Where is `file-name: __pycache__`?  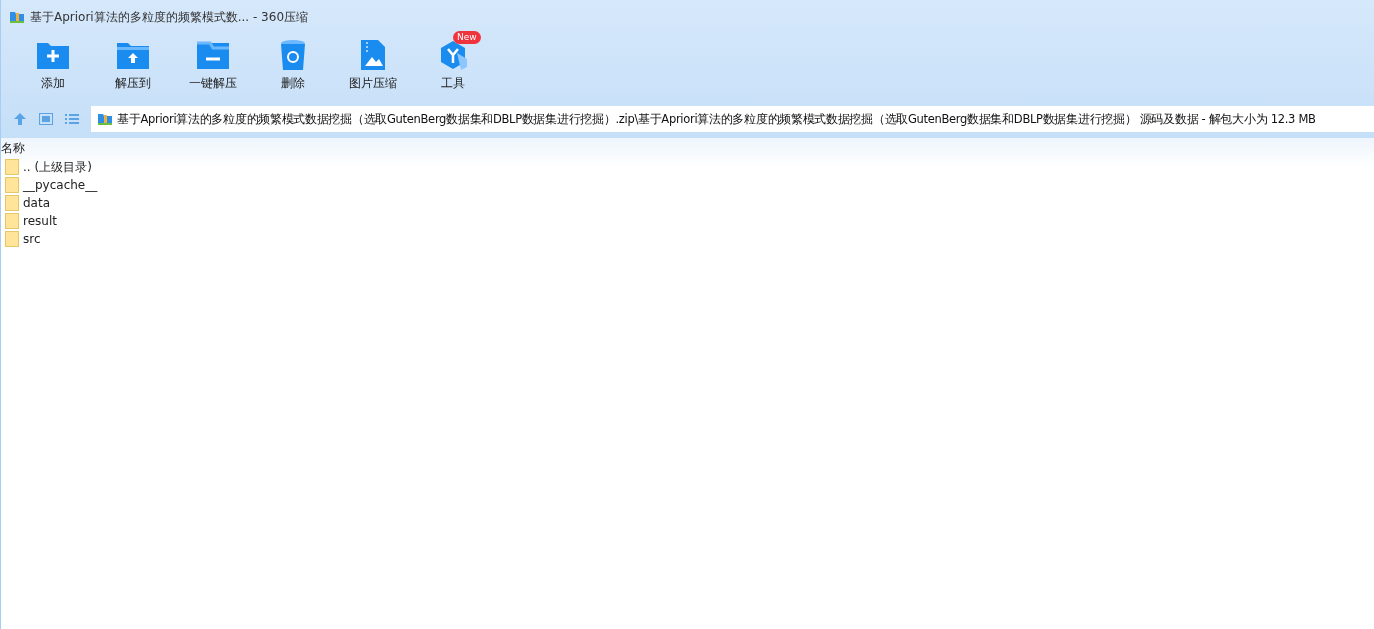 file-name: __pycache__ is located at coordinates (60, 185).